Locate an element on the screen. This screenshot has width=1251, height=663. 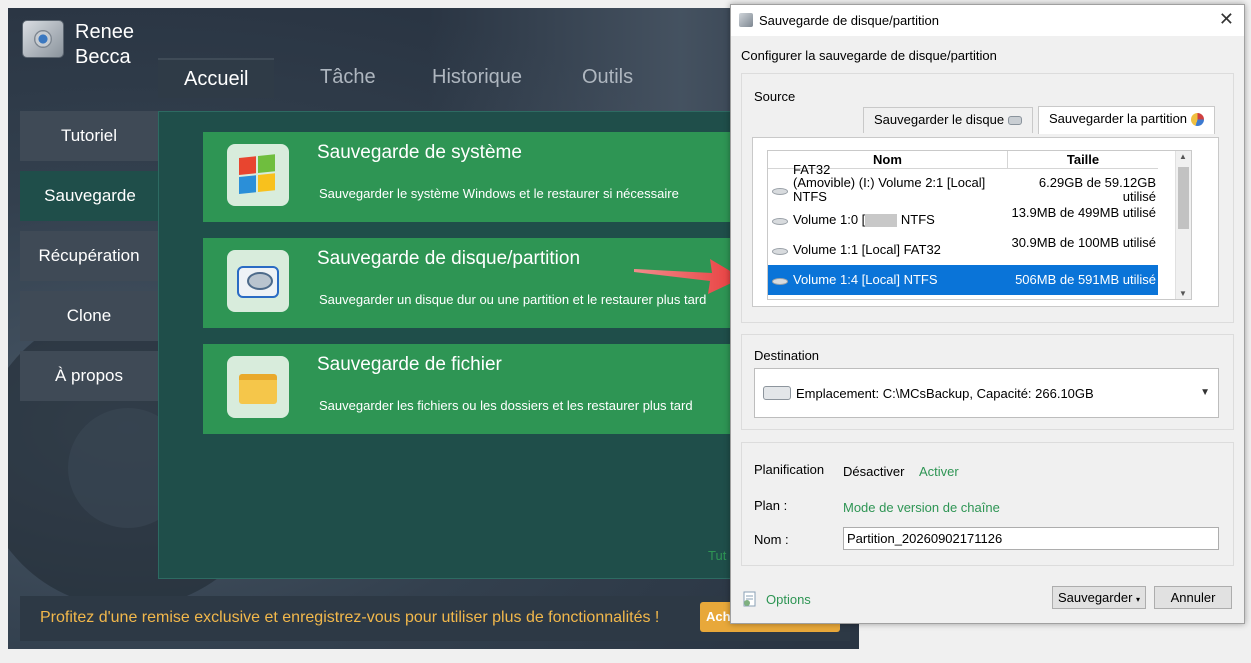
tutorial-link: Tut is located at coordinates (717, 555).